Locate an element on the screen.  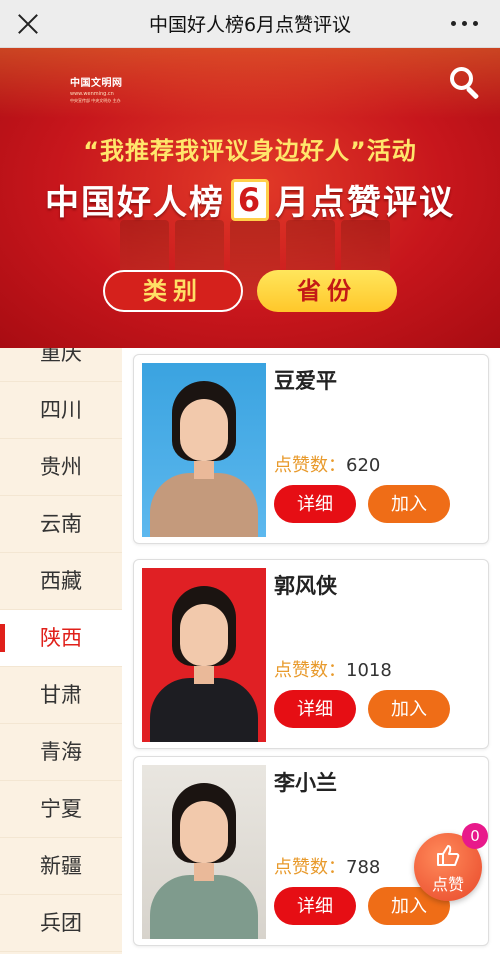
headline-month: 6 is located at coordinates (250, 199).